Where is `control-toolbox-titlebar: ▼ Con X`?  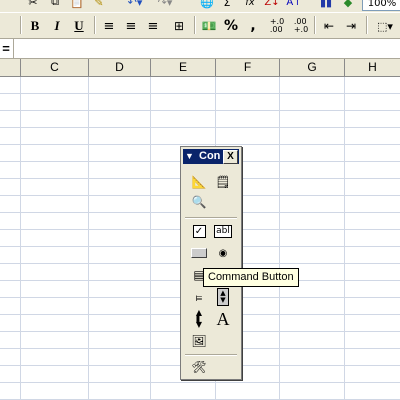
control-toolbox-titlebar: ▼ Con X is located at coordinates (211, 156).